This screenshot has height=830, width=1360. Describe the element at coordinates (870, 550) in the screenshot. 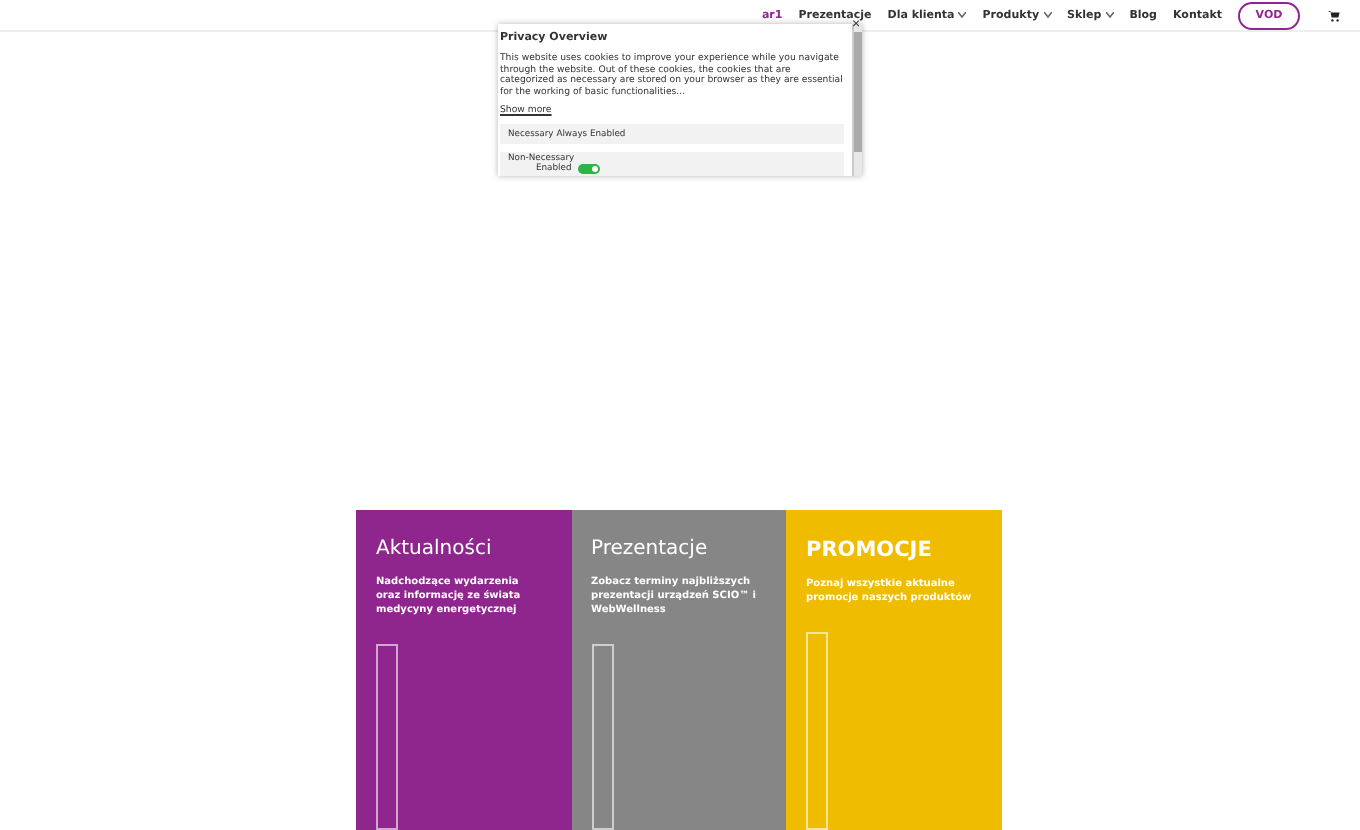

I see `card-title: PROMOCJE` at that location.